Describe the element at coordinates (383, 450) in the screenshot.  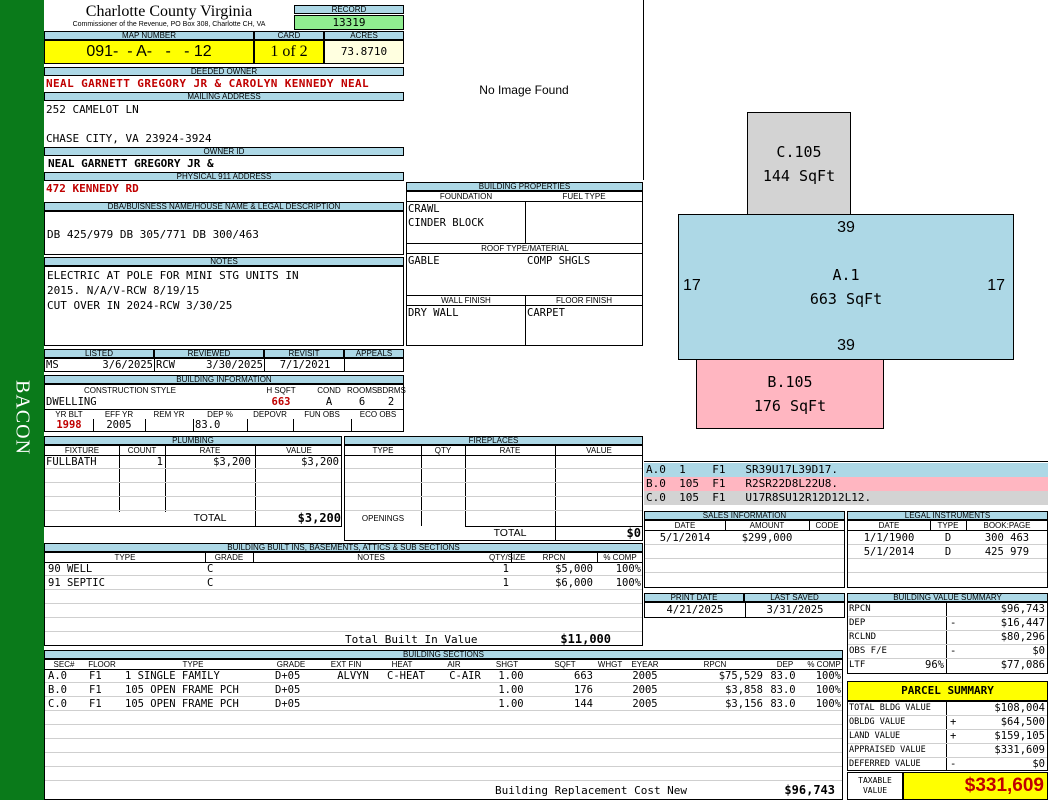
I see `fireplace-col-type: TYPE` at that location.